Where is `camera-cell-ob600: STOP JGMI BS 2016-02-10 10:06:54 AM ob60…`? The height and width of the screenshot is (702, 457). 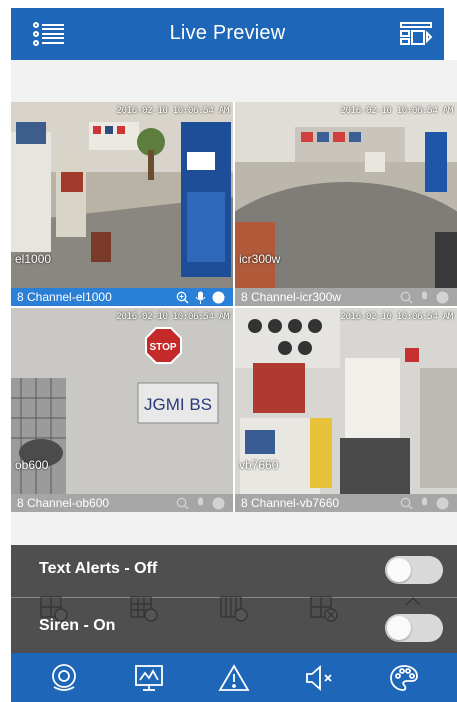
camera-cell-ob600: STOP JGMI BS 2016-02-10 10:06:54 AM ob60… is located at coordinates (122, 410).